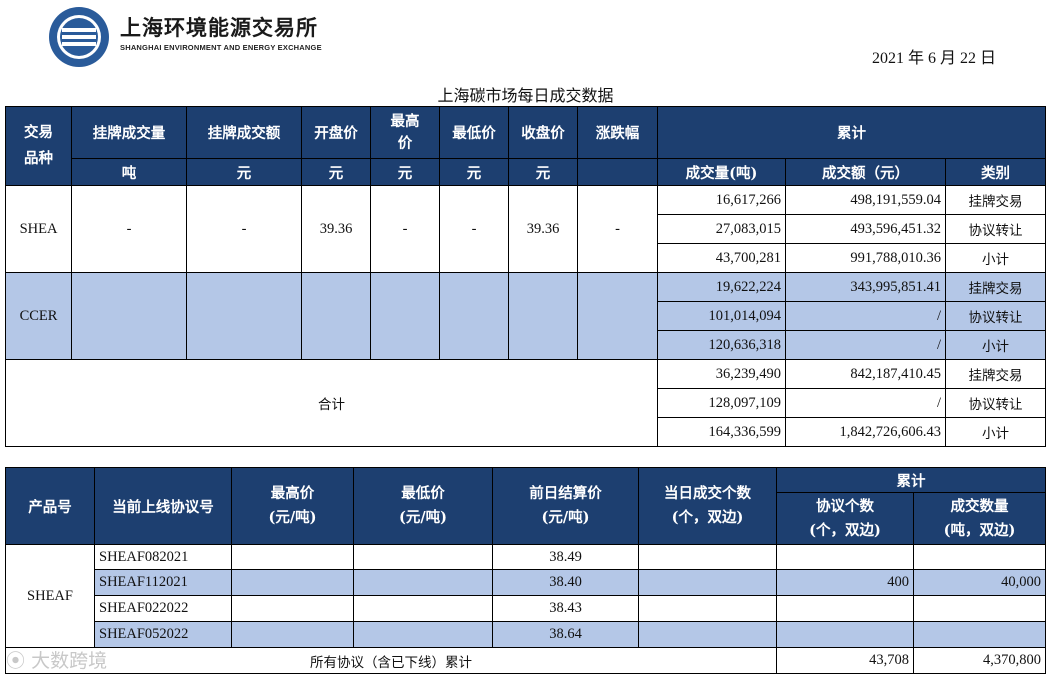 The width and height of the screenshot is (1051, 678). What do you see at coordinates (38, 146) in the screenshot?
I see `col-product: 交易 品种` at bounding box center [38, 146].